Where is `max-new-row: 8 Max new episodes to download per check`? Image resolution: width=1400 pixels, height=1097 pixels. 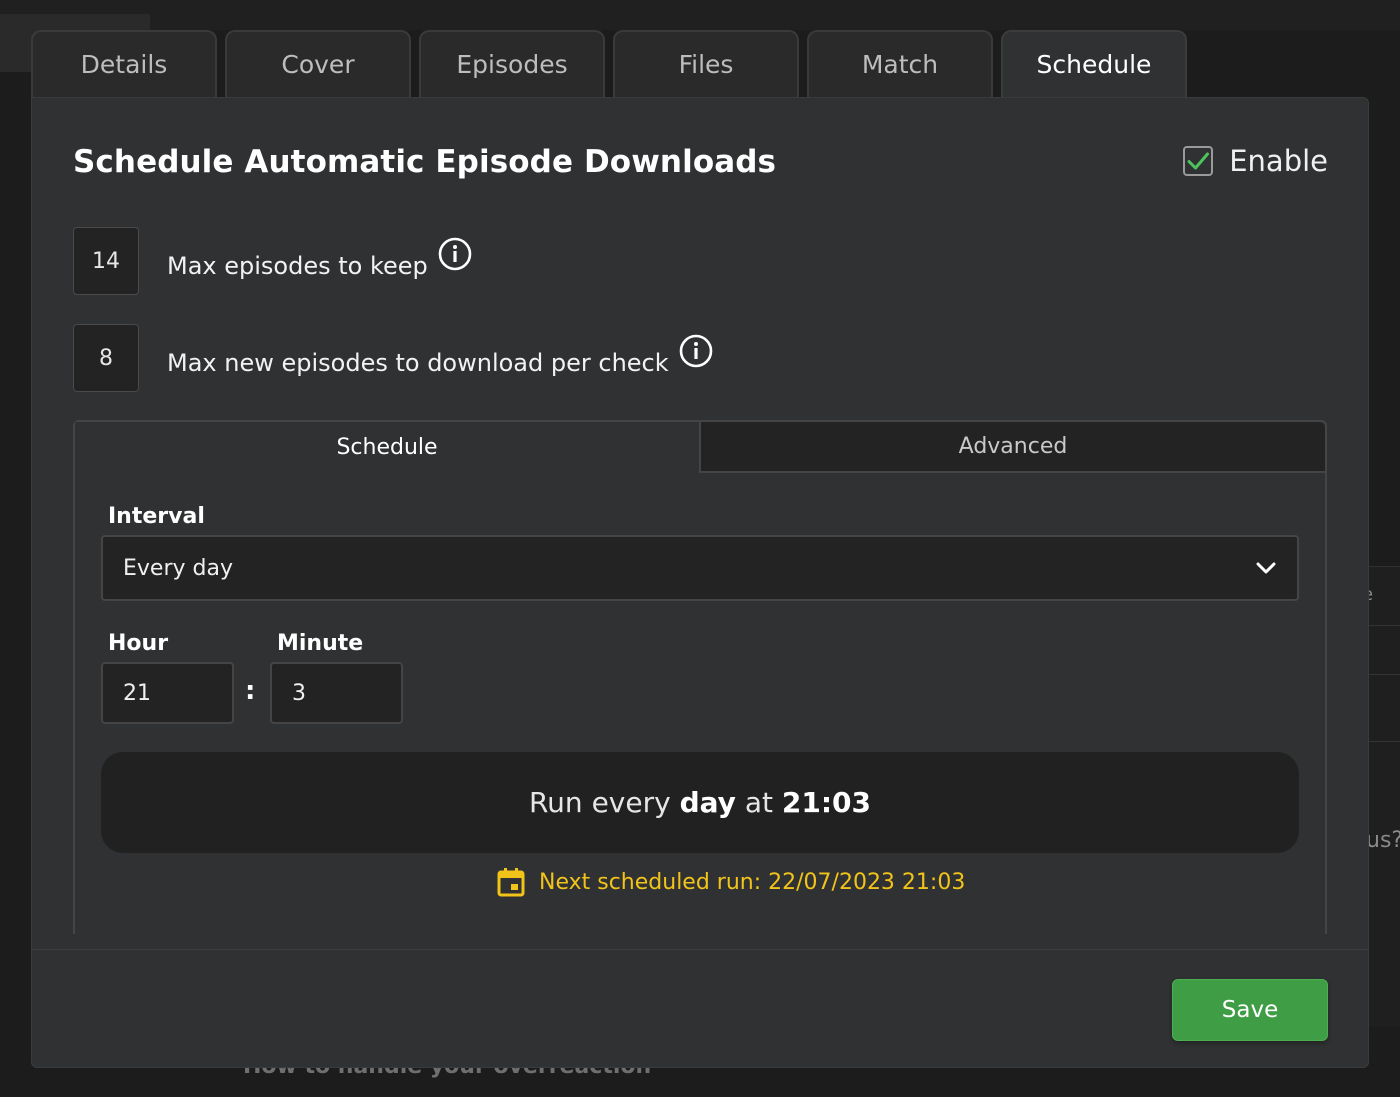
max-new-row: 8 Max new episodes to download per check is located at coordinates (393, 358).